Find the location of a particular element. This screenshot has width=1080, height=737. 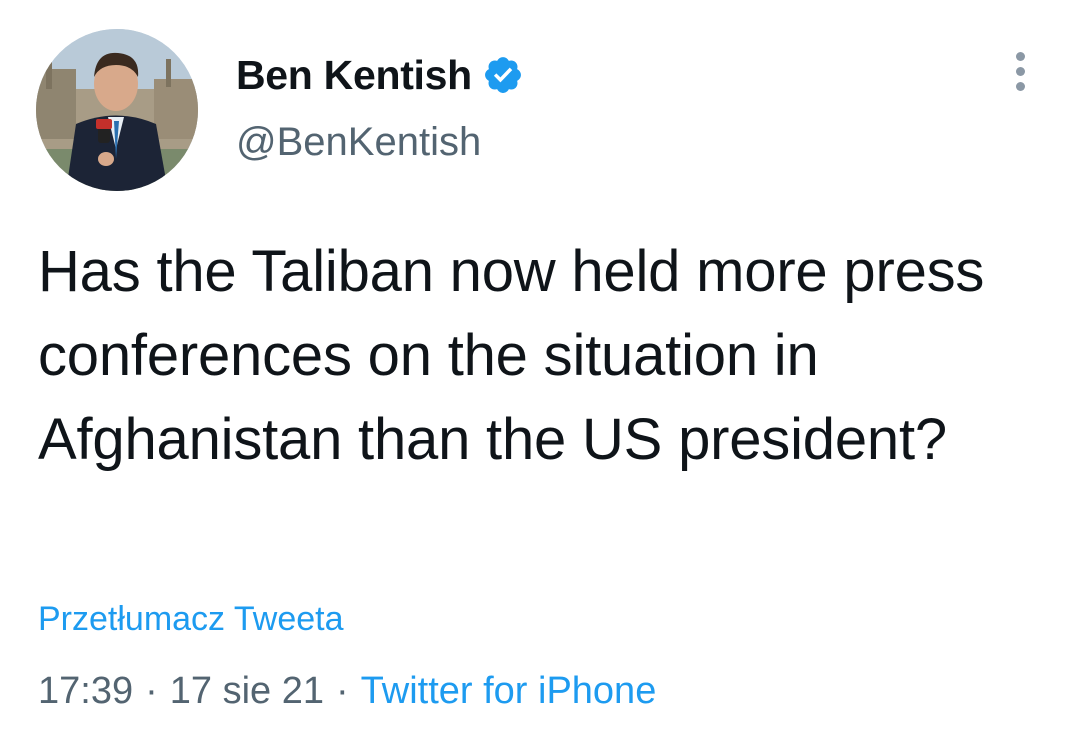

avatar is located at coordinates (117, 110).